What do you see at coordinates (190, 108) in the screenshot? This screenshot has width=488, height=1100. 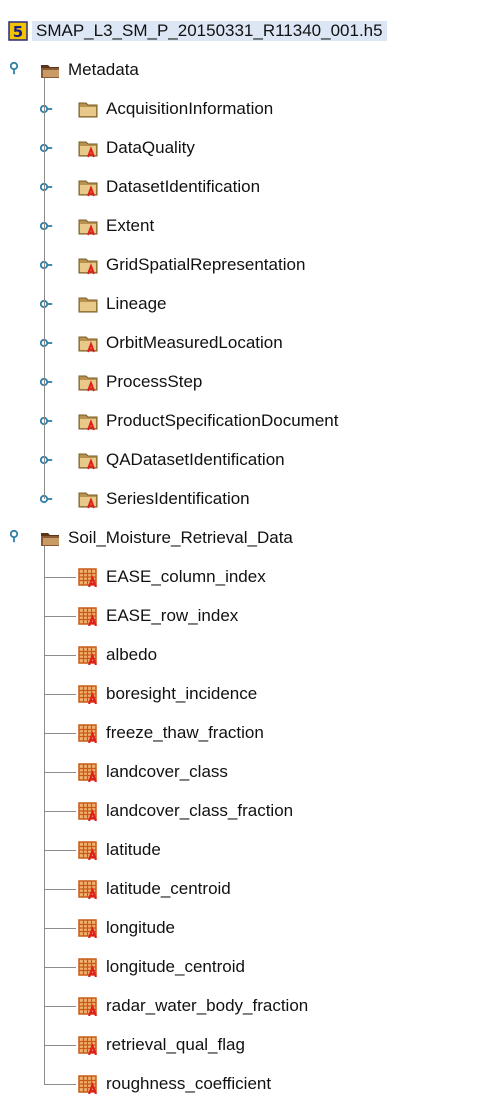 I see `subgroup-label: AcquisitionInformation` at bounding box center [190, 108].